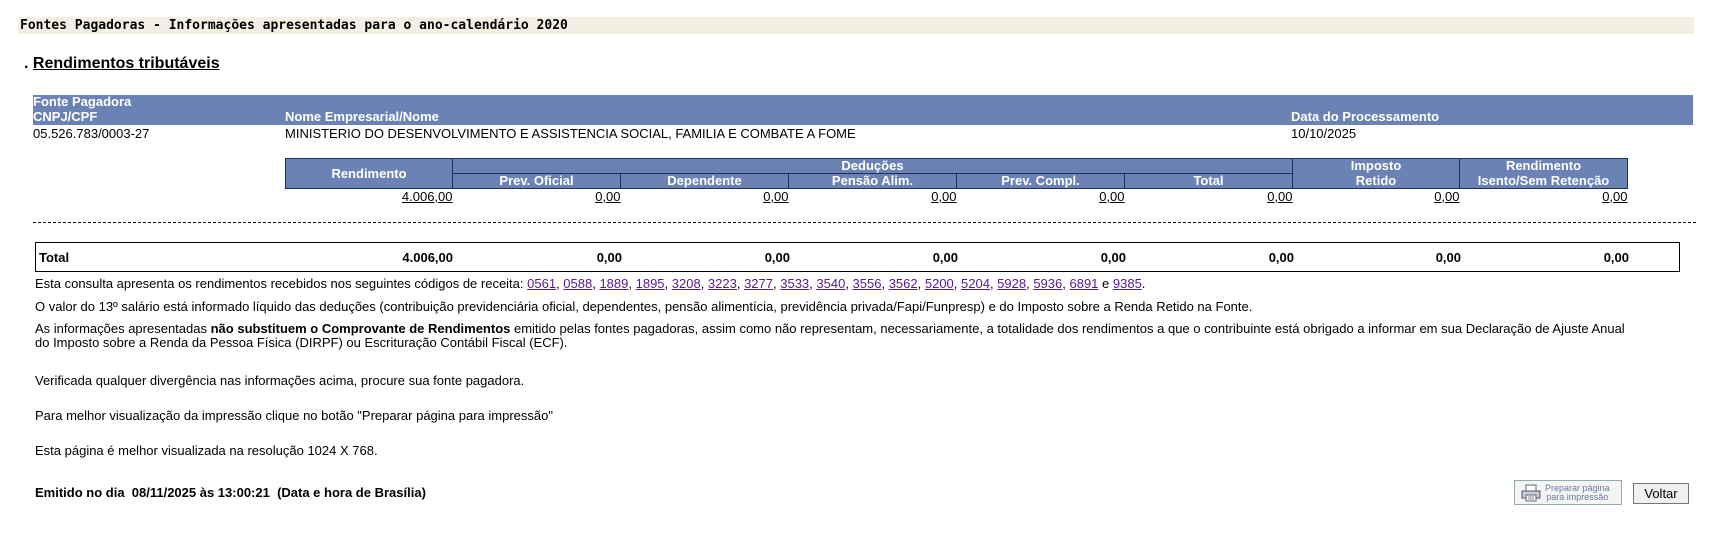 The width and height of the screenshot is (1713, 544). Describe the element at coordinates (1040, 181) in the screenshot. I see `col-prev-compl: Prev. Compl.` at that location.